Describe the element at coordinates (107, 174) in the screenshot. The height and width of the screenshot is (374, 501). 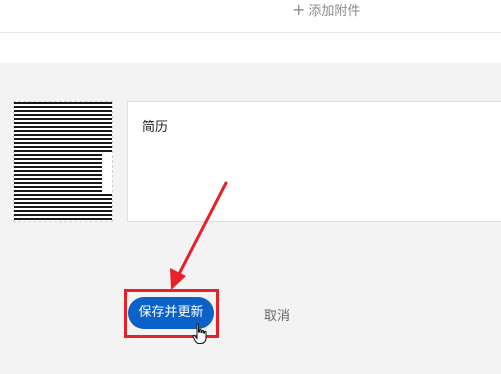
I see `thumbnail-notch` at that location.